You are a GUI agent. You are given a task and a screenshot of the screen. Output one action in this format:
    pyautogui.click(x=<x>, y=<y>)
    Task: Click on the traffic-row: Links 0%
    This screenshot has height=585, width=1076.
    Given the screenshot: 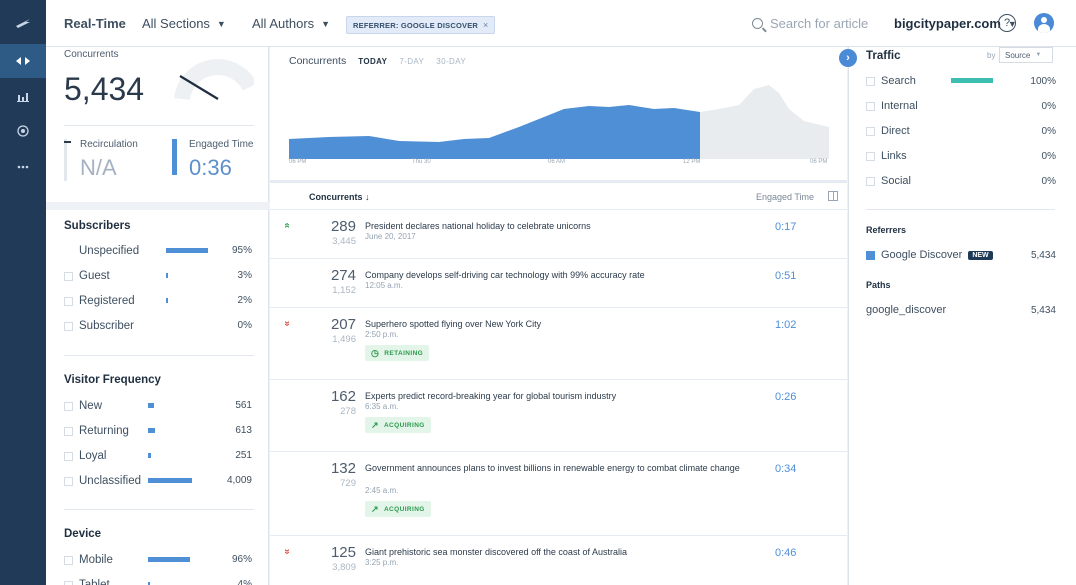 What is the action you would take?
    pyautogui.click(x=961, y=156)
    